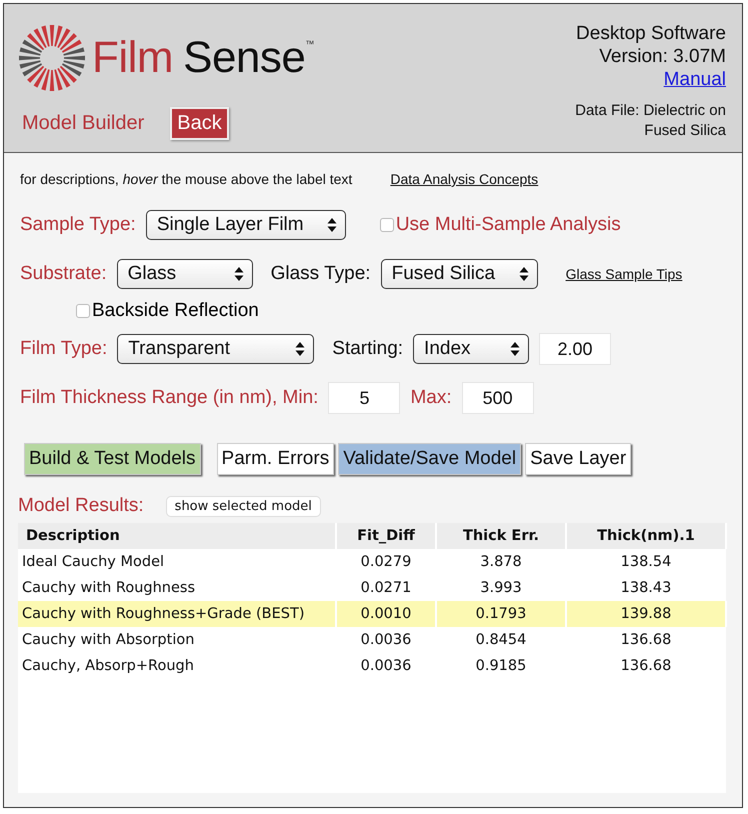 This screenshot has height=814, width=748. I want to click on table-cell: Cauchy with Roughness, so click(177, 588).